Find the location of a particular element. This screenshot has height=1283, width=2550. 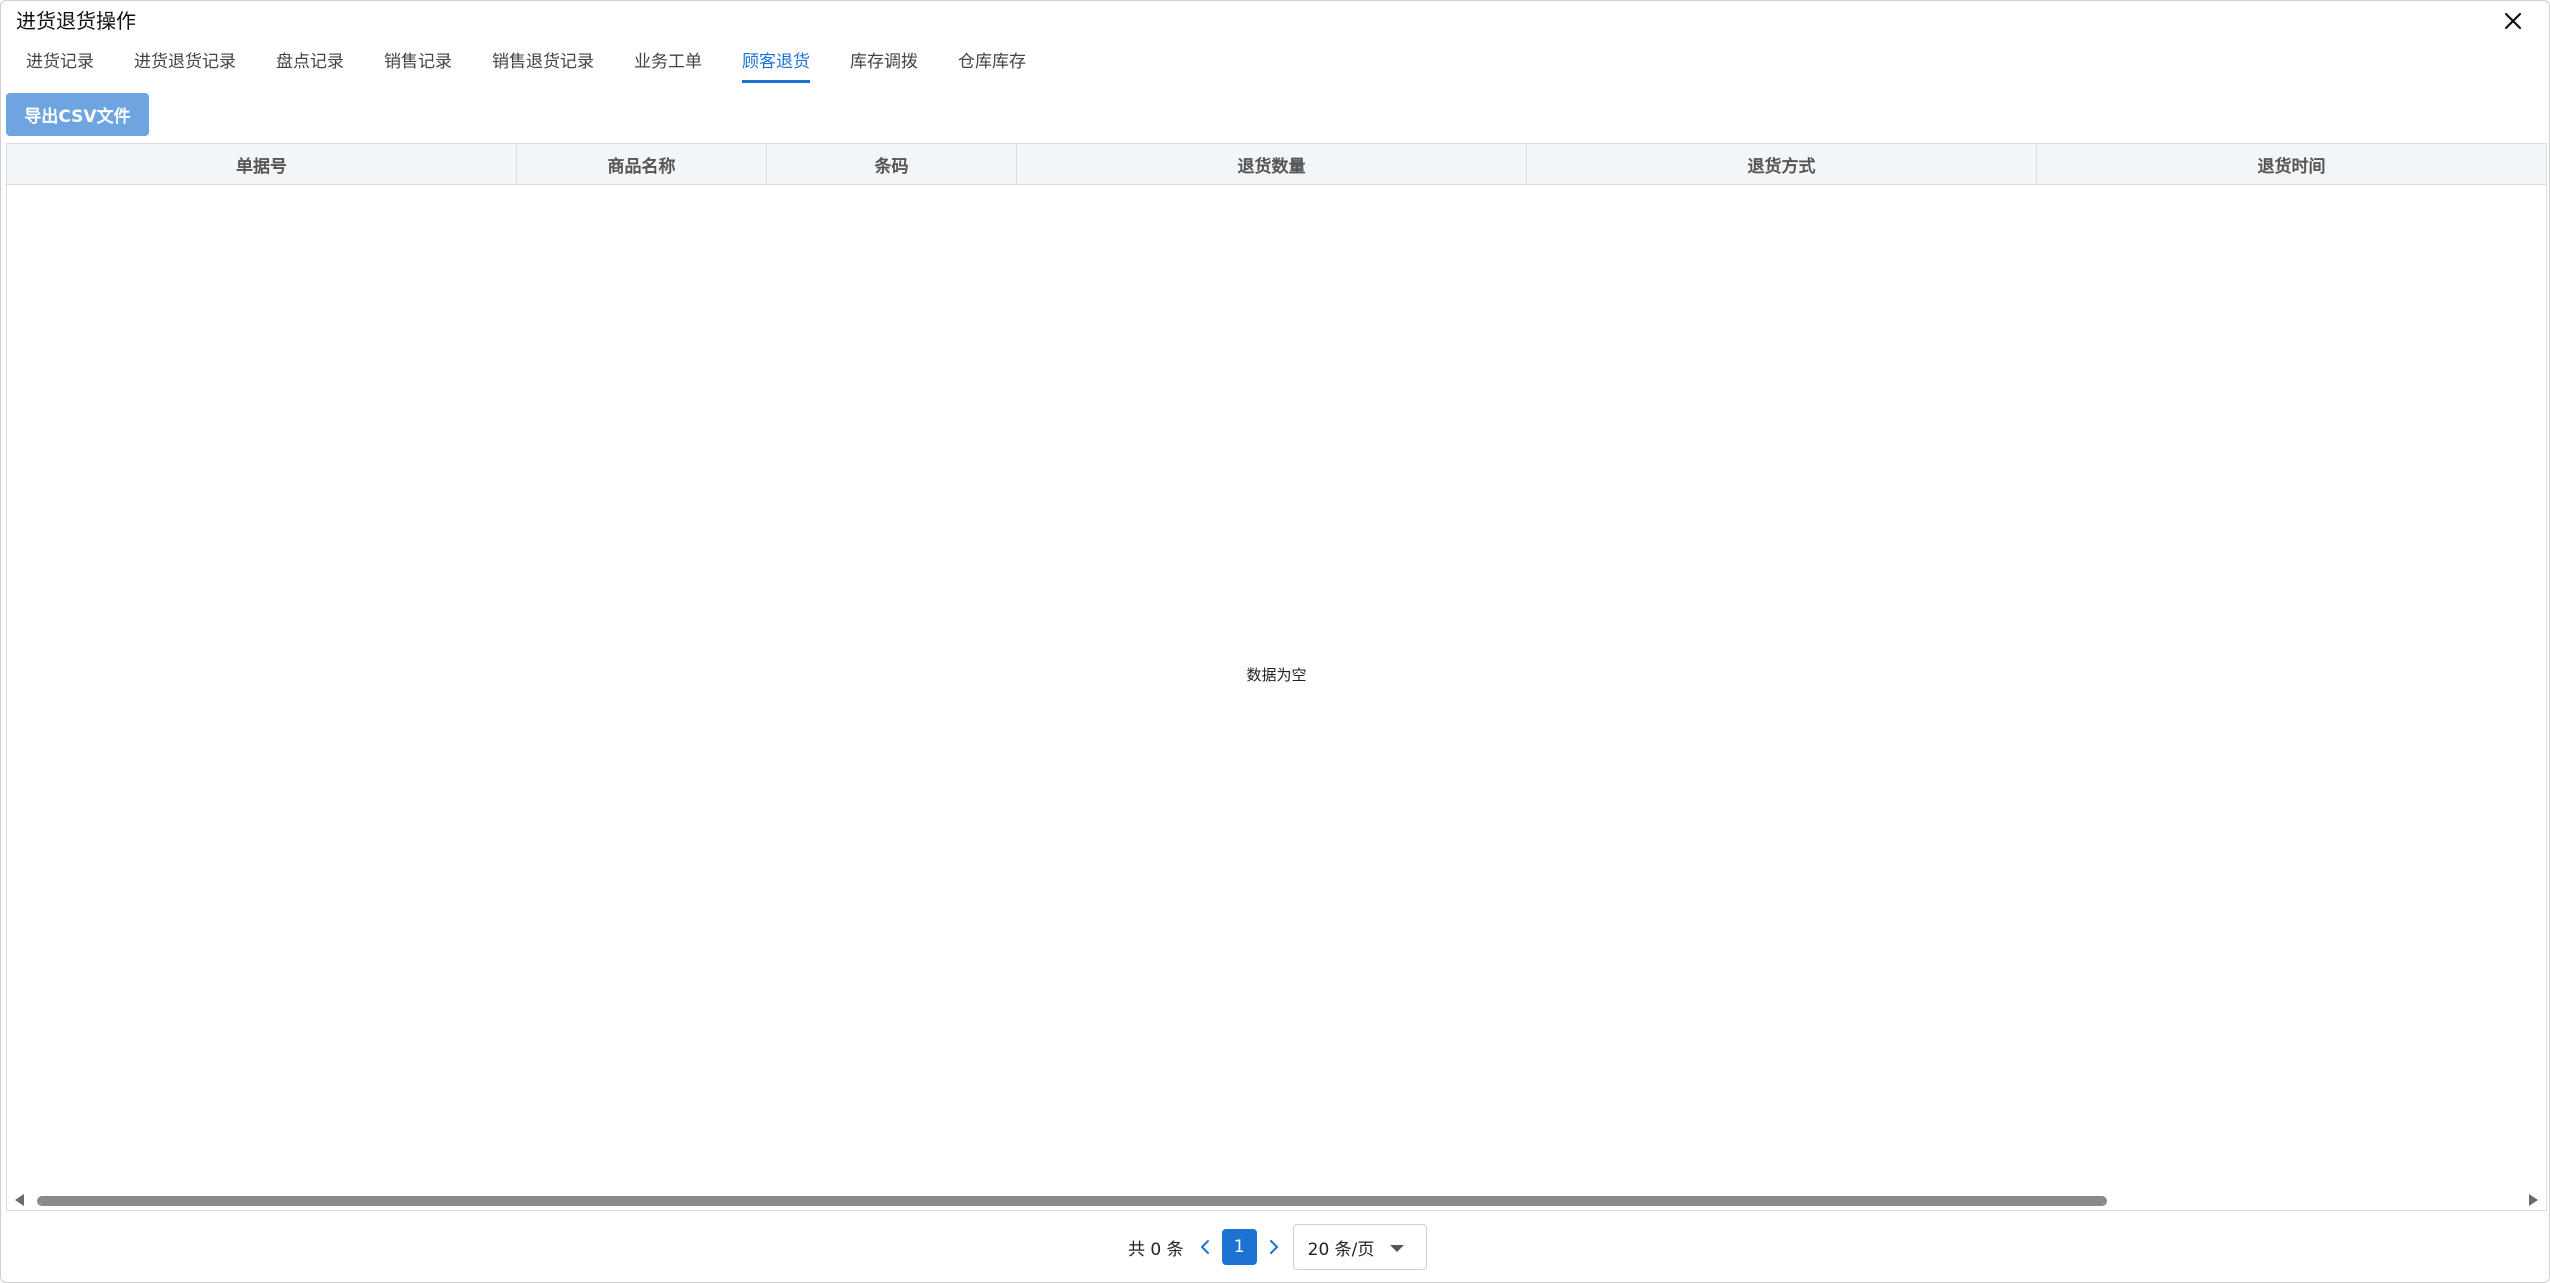

column-header-return-quantity: 退货数量 is located at coordinates (1272, 164).